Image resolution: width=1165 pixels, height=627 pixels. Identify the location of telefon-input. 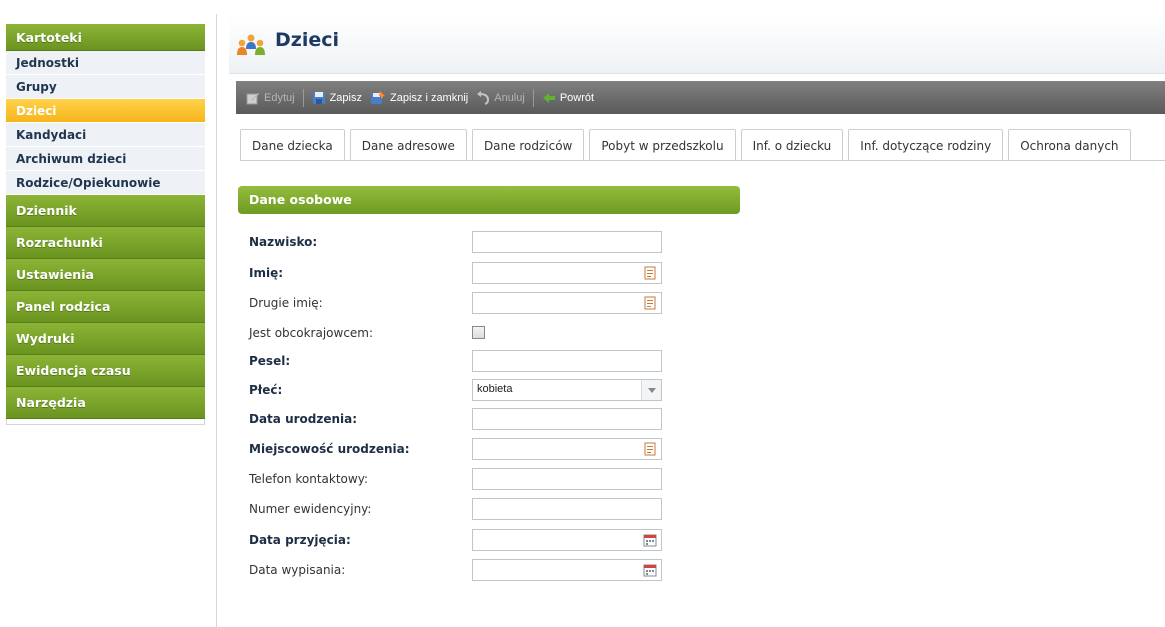
(567, 479).